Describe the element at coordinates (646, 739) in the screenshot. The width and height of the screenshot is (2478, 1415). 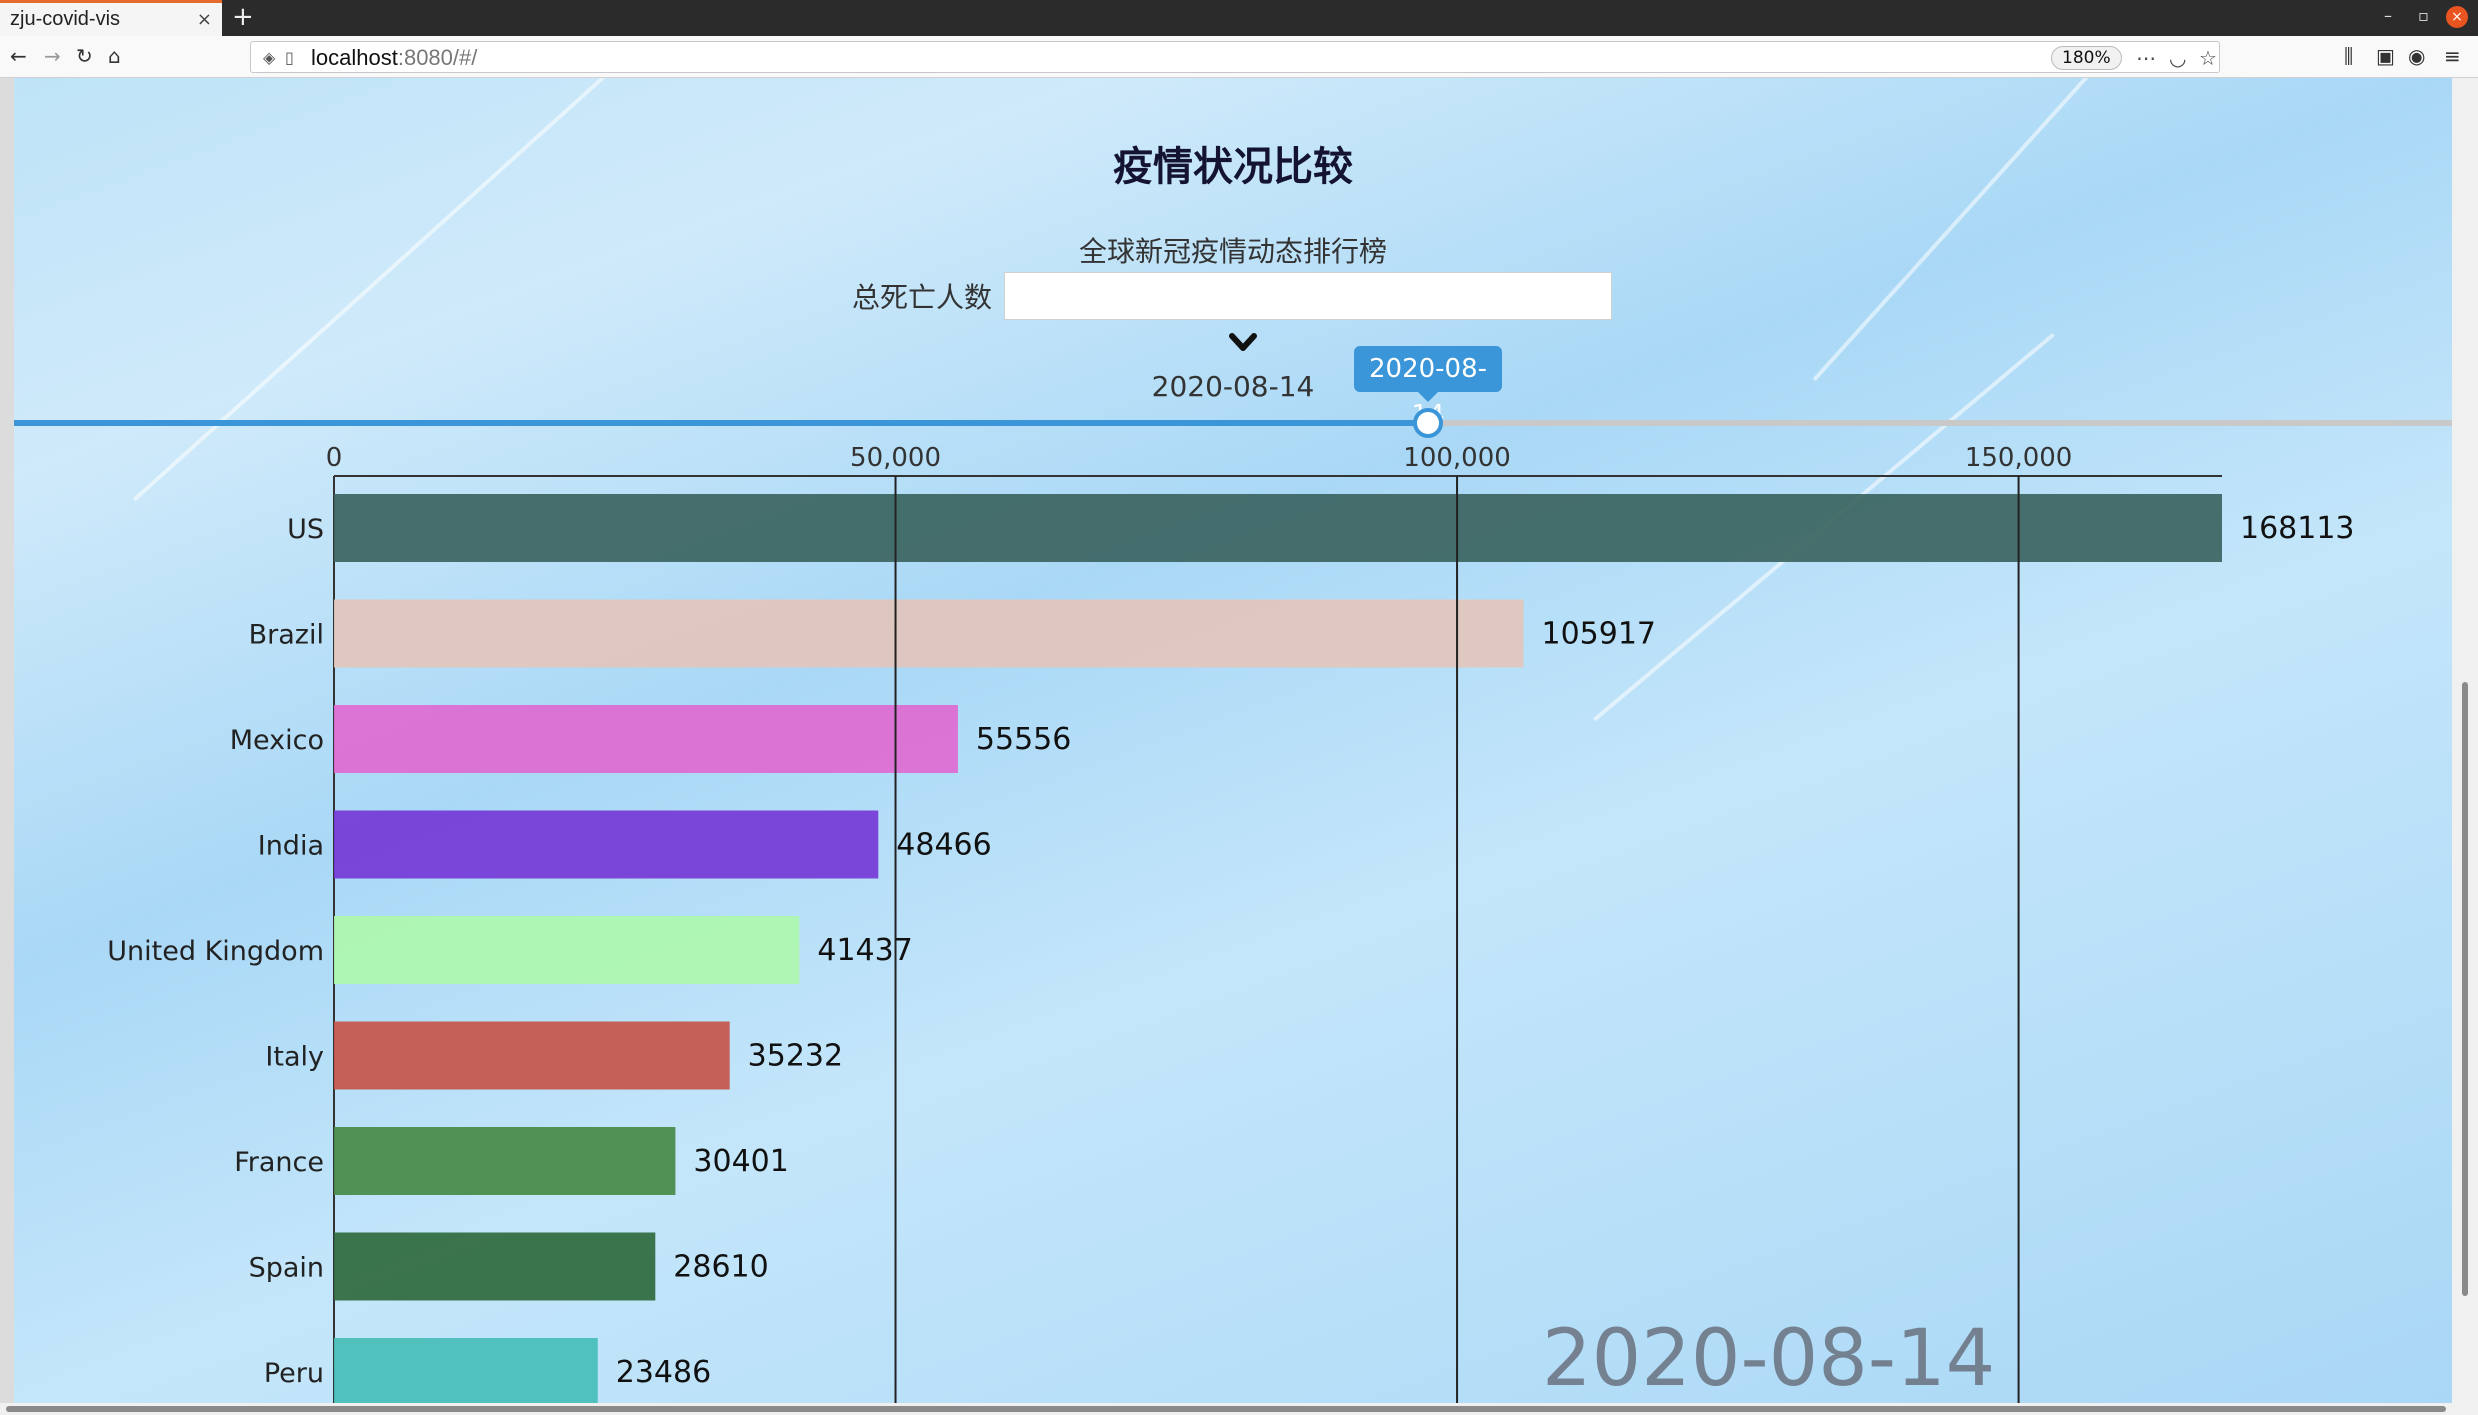
I see `bar-mexico` at that location.